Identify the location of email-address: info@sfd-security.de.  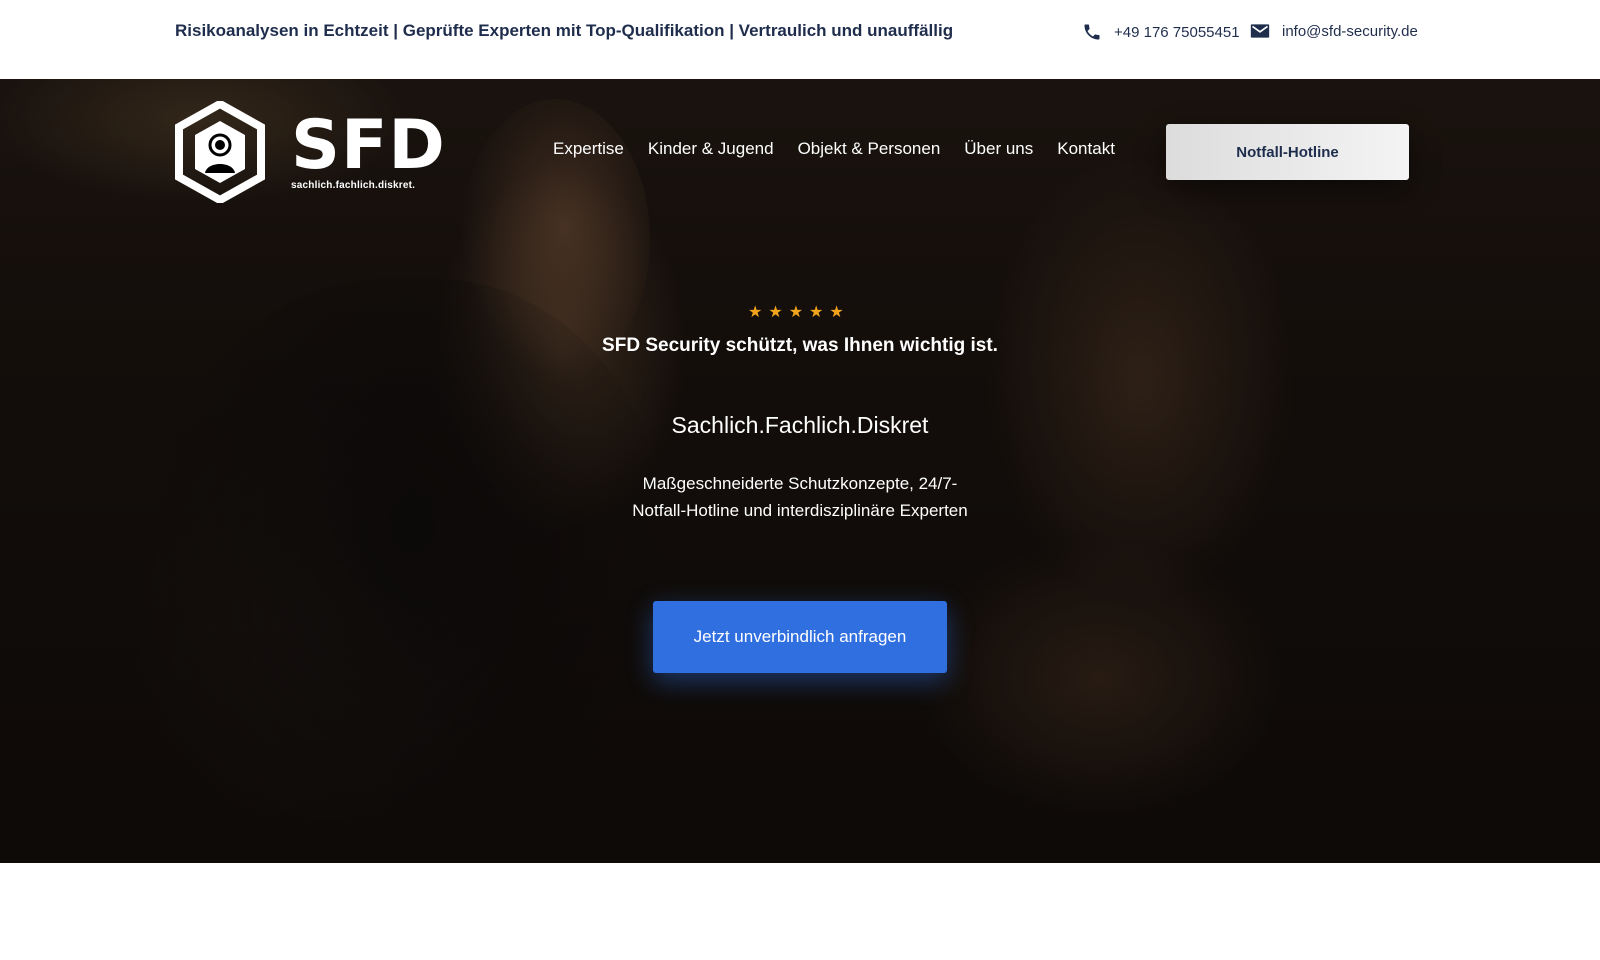
(1350, 31).